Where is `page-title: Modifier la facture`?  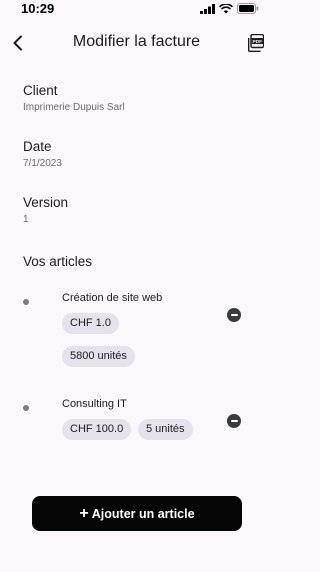
page-title: Modifier la facture is located at coordinates (136, 41).